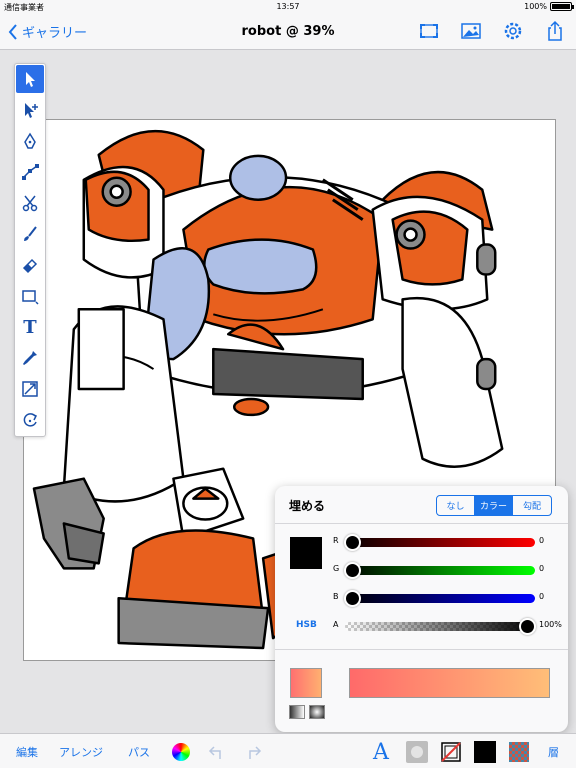  I want to click on status-time: 13:57, so click(288, 6).